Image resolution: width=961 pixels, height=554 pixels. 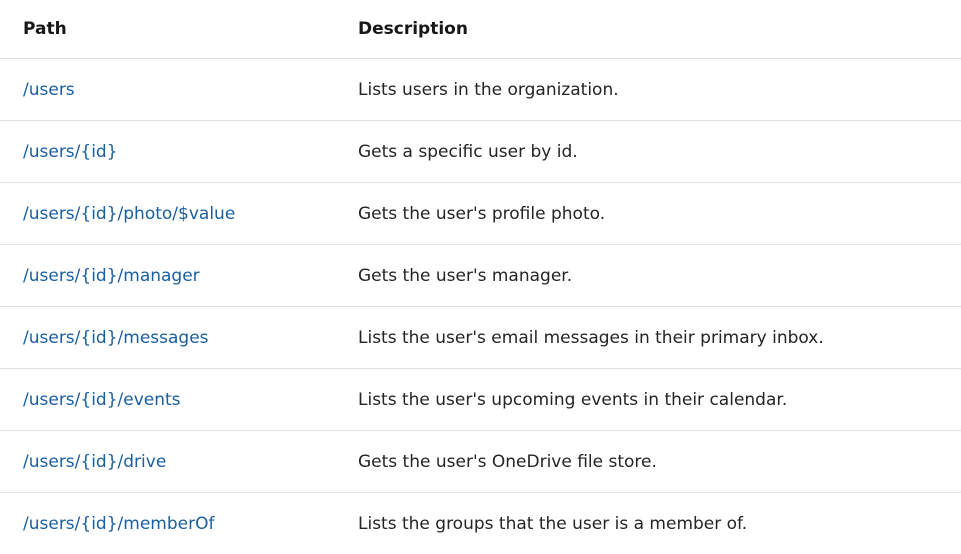 What do you see at coordinates (488, 90) in the screenshot?
I see `description-text: Lists users in the organization.` at bounding box center [488, 90].